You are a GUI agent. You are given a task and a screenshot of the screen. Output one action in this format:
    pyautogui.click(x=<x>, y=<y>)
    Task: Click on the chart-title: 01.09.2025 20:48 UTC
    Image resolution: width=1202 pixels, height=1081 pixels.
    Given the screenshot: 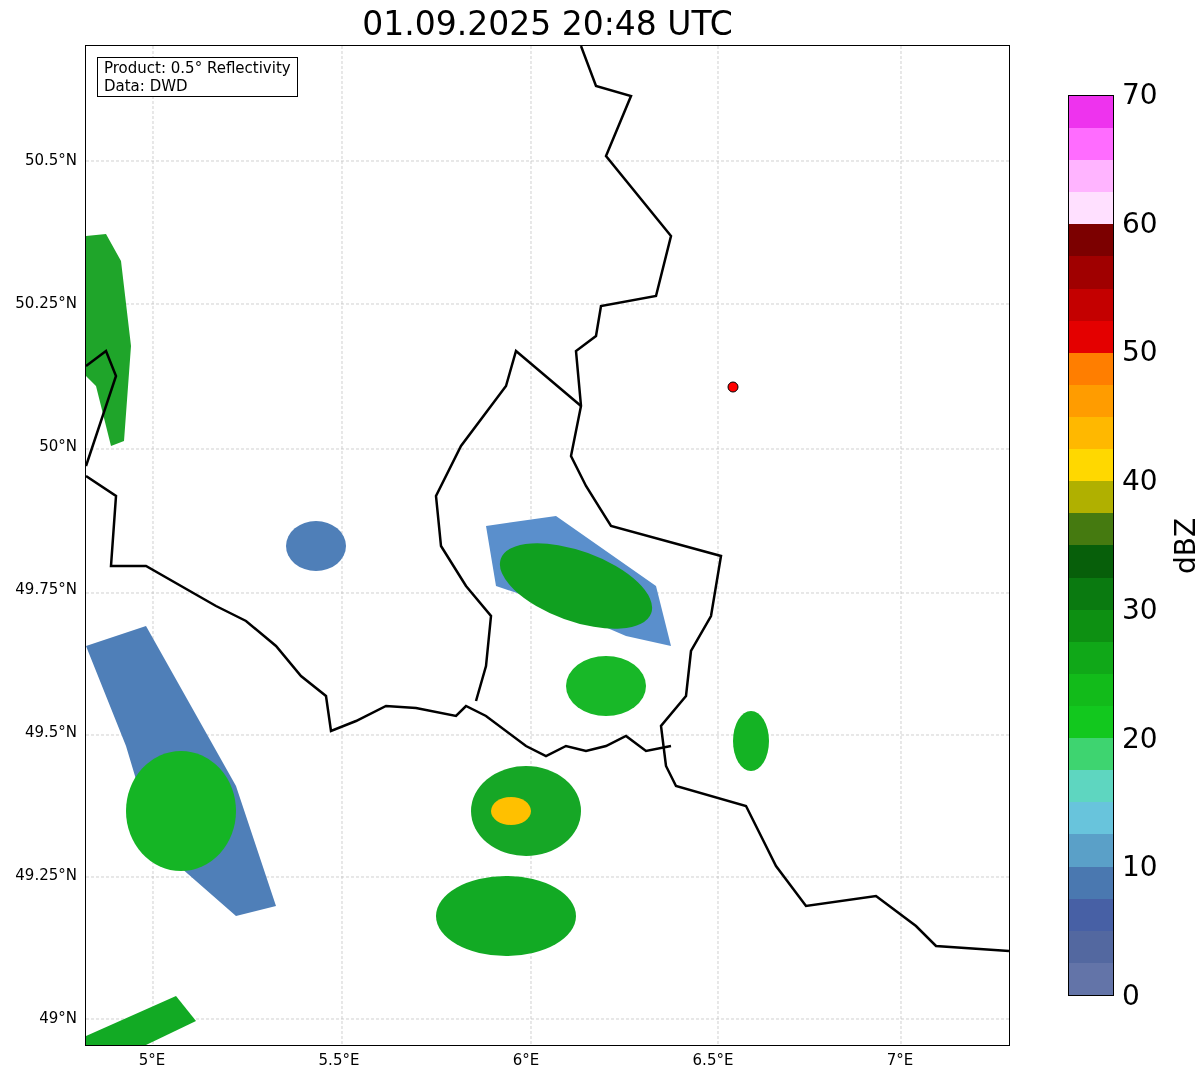 What is the action you would take?
    pyautogui.click(x=547, y=24)
    